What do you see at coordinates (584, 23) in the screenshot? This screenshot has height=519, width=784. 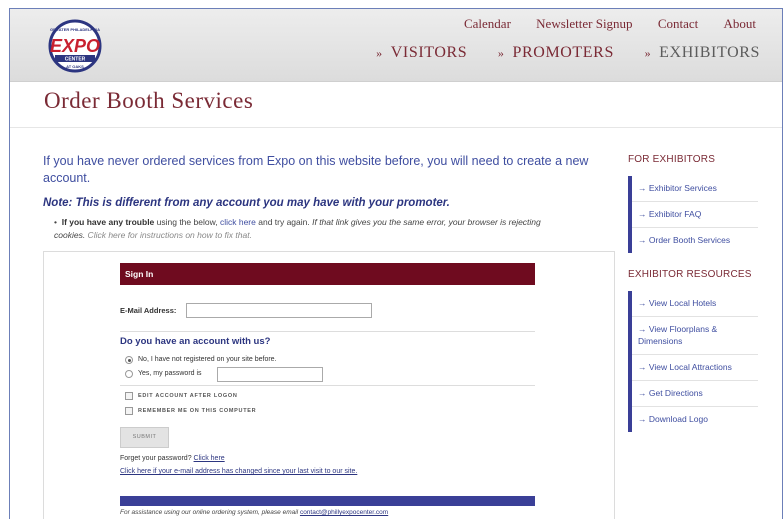 I see `nav-newsletter-signup: Newsletter Signup` at bounding box center [584, 23].